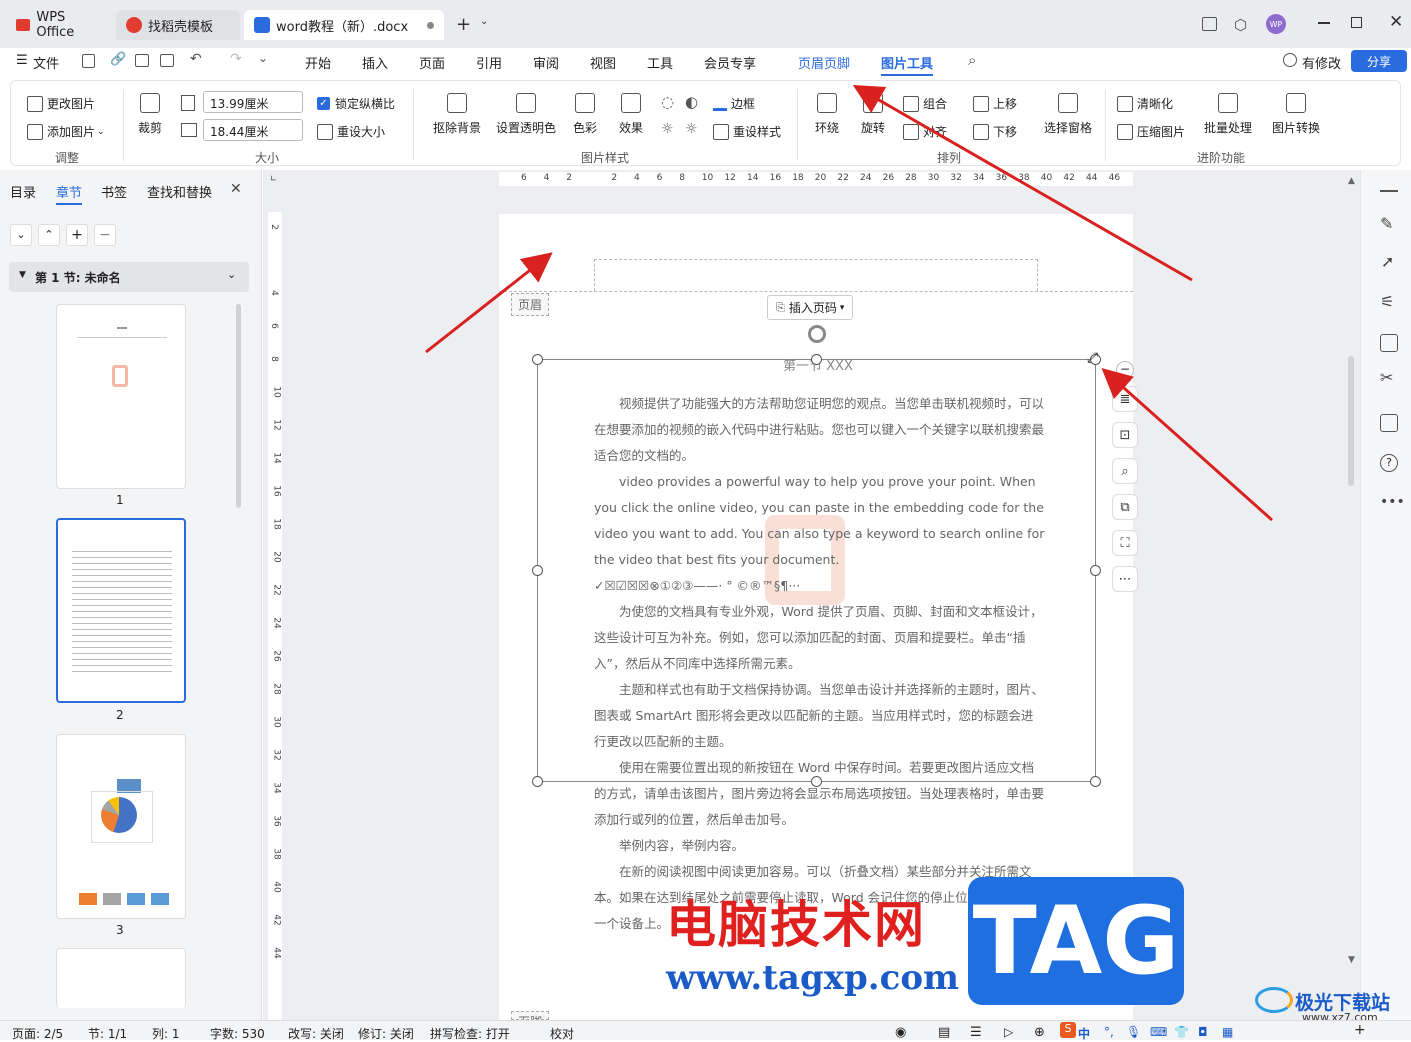 The image size is (1411, 1042). Describe the element at coordinates (1008, 1032) in the screenshot. I see `play-icon: ▷` at that location.